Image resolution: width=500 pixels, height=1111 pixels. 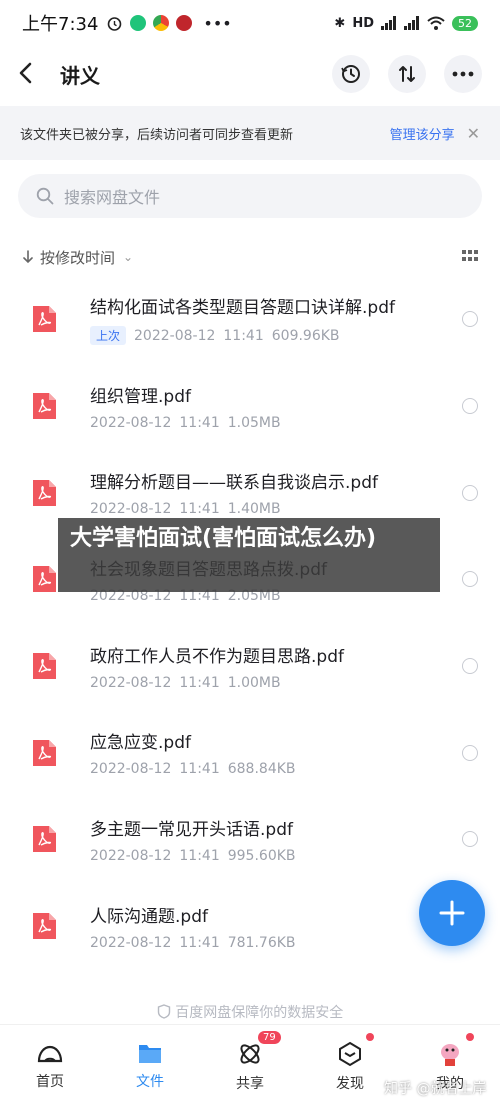 I want to click on wifi-icon, so click(x=436, y=23).